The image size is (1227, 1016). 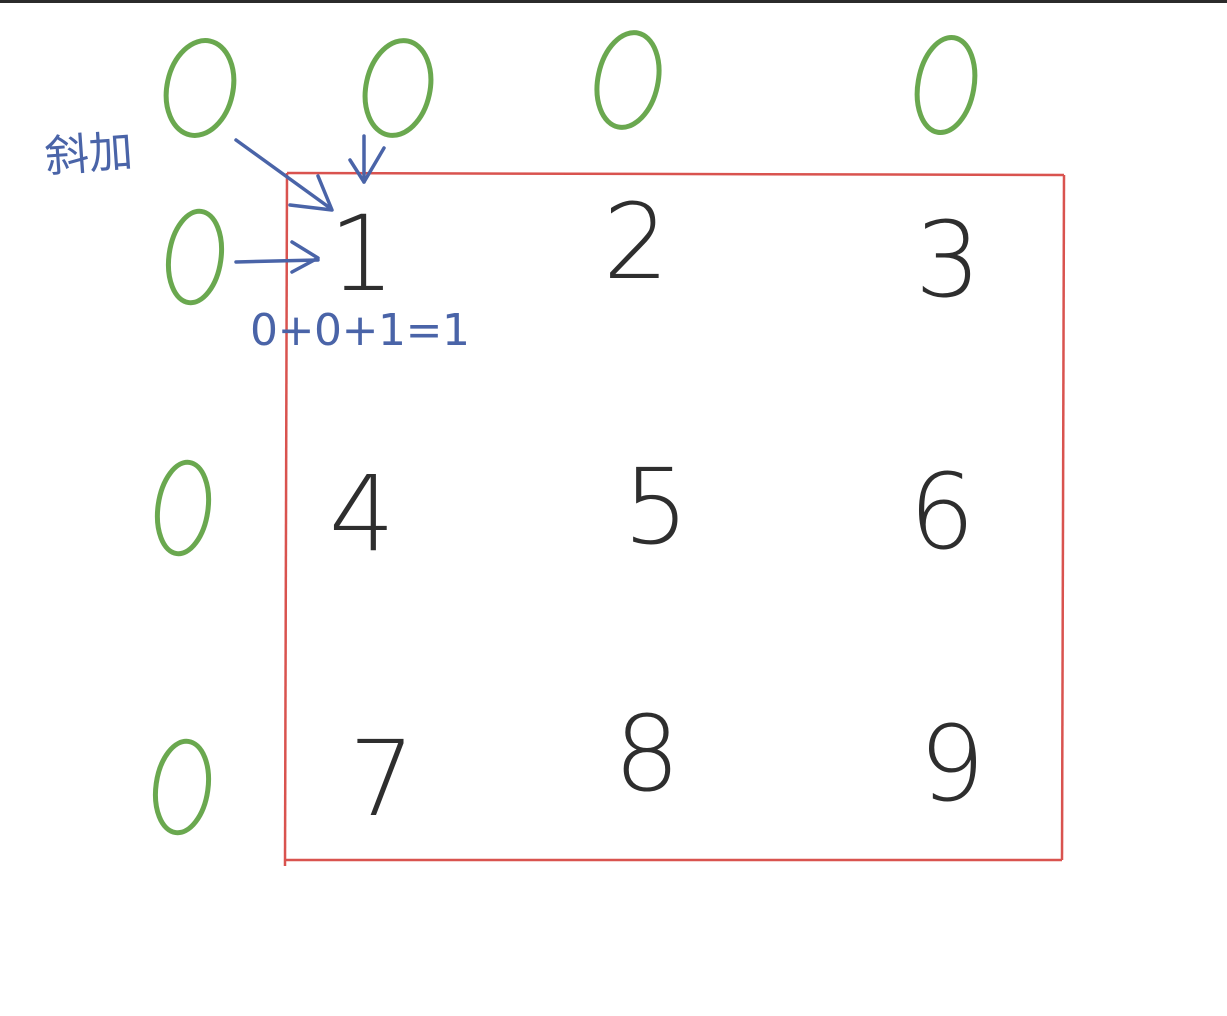 What do you see at coordinates (656, 507) in the screenshot?
I see `matrix-cell: 5` at bounding box center [656, 507].